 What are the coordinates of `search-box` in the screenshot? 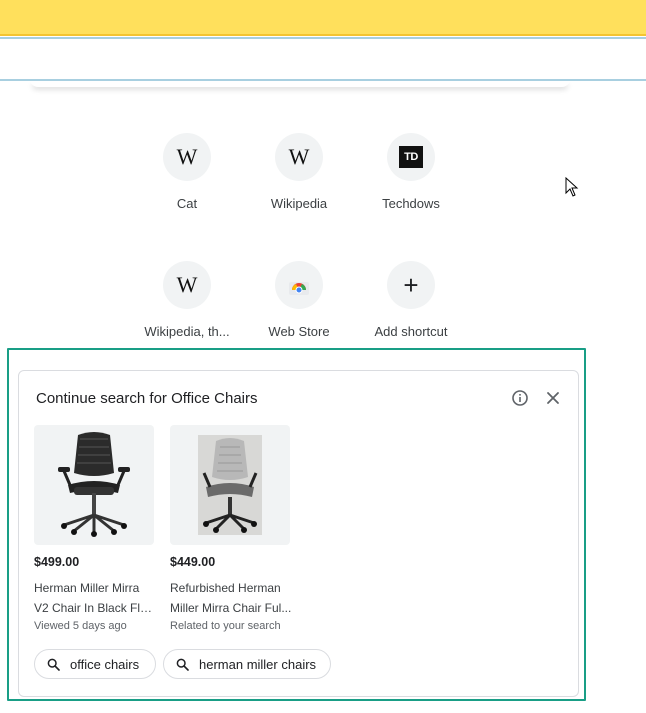 It's located at (323, 59).